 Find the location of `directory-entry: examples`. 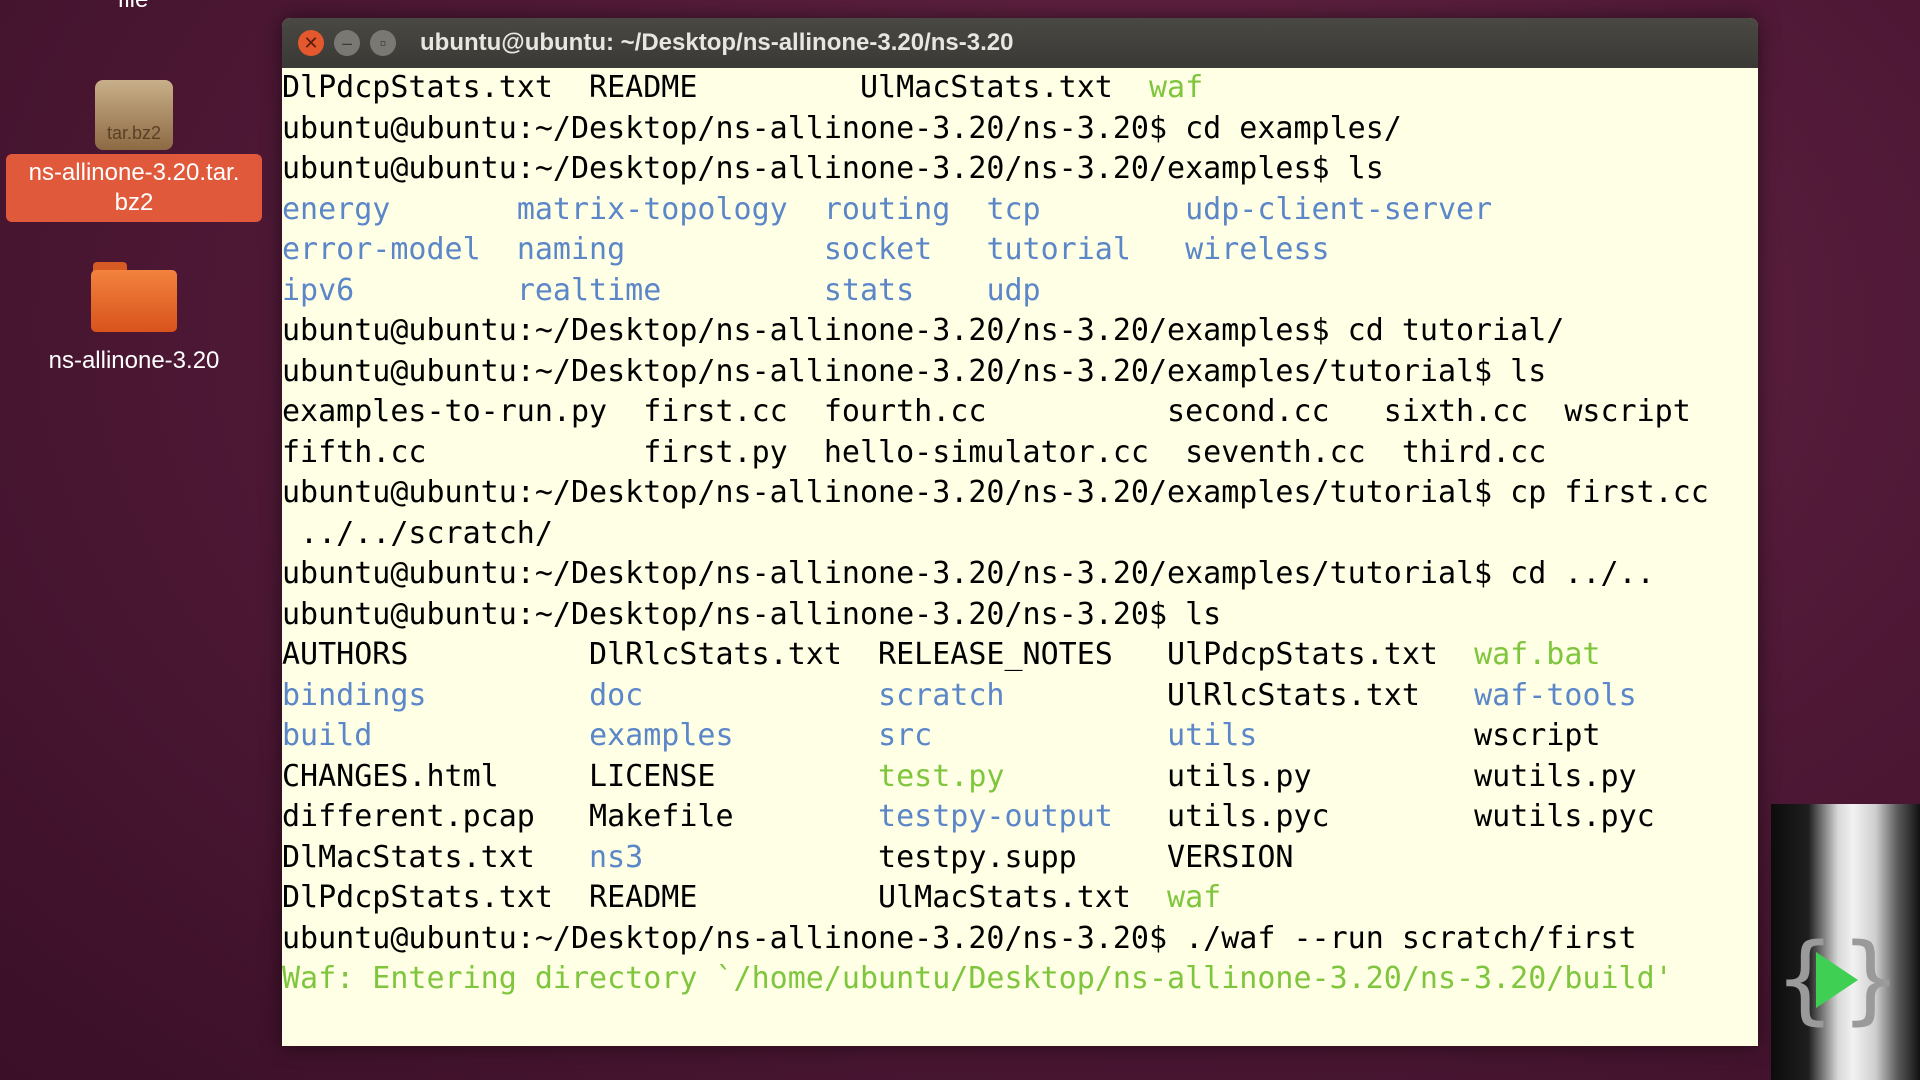

directory-entry: examples is located at coordinates (661, 735).